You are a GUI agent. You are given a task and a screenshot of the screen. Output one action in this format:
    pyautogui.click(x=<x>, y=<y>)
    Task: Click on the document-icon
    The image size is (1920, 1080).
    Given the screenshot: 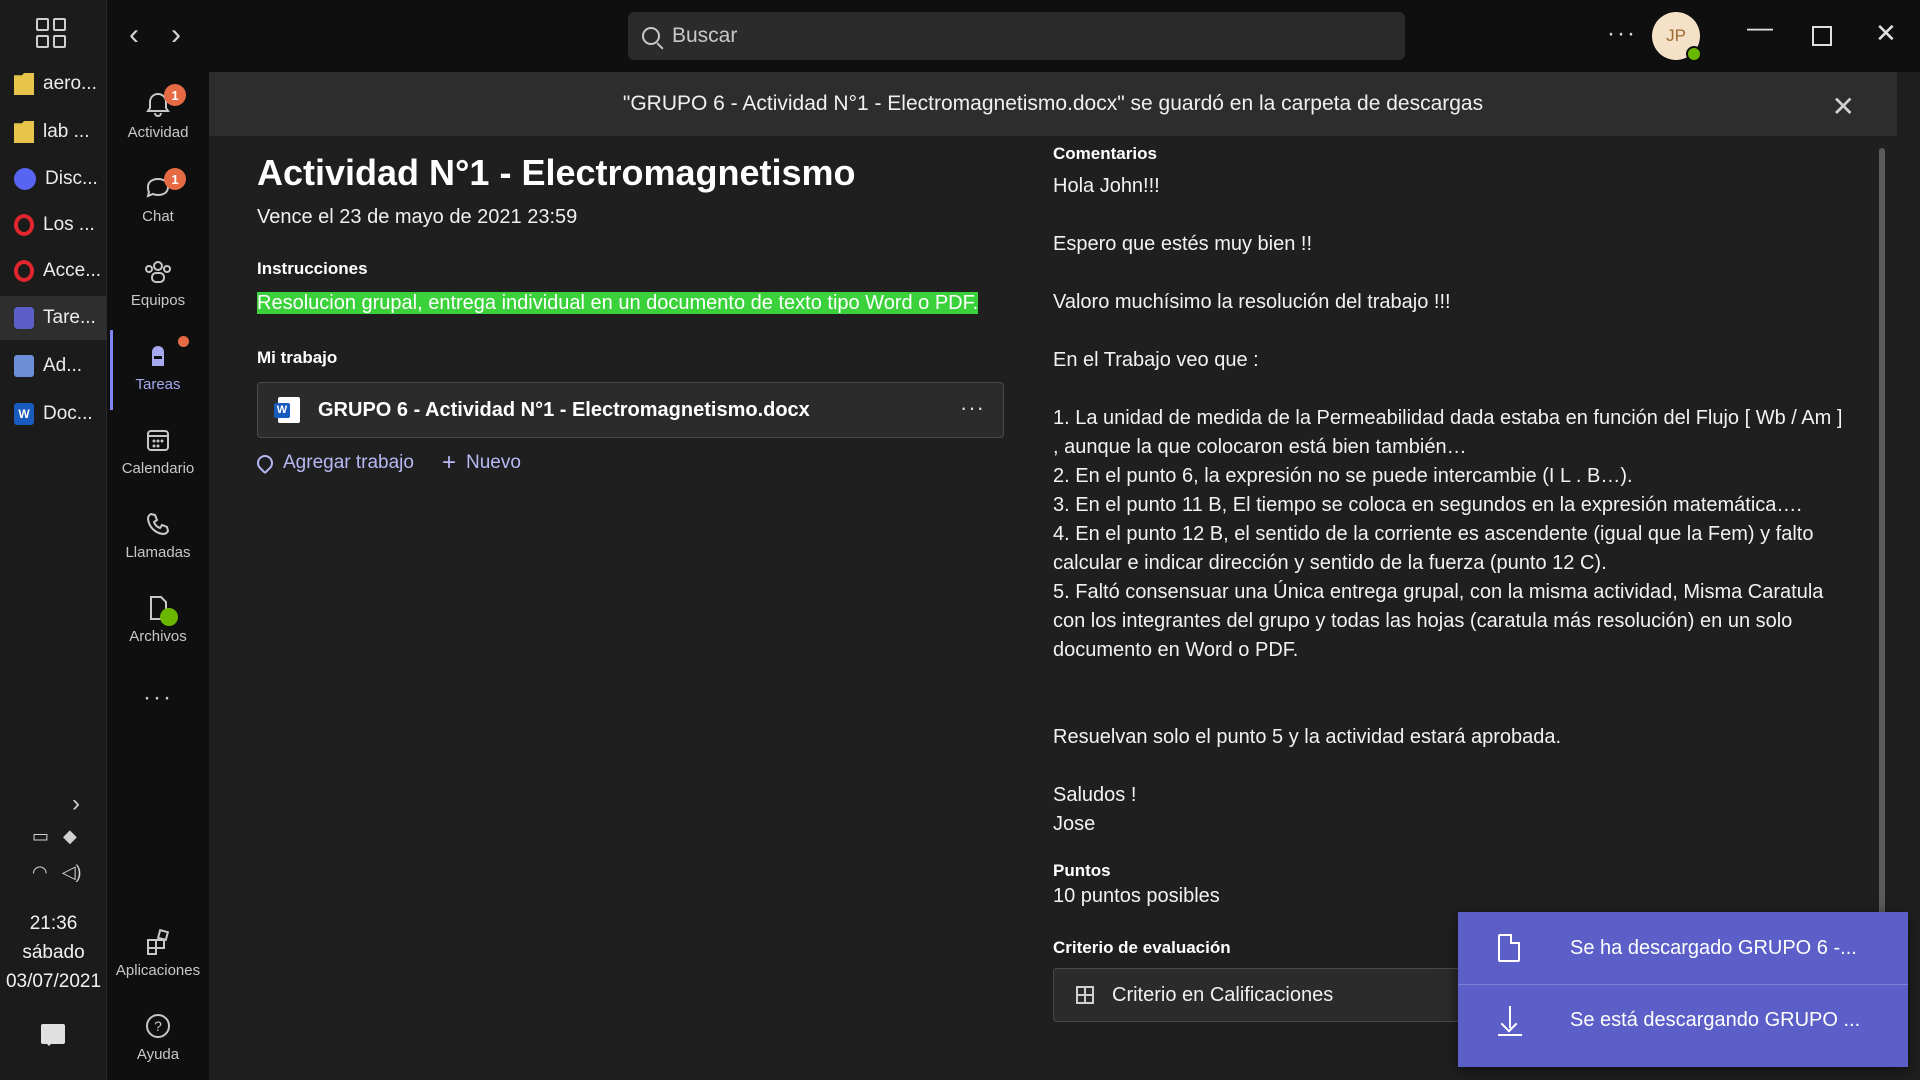 What is the action you would take?
    pyautogui.click(x=1509, y=948)
    